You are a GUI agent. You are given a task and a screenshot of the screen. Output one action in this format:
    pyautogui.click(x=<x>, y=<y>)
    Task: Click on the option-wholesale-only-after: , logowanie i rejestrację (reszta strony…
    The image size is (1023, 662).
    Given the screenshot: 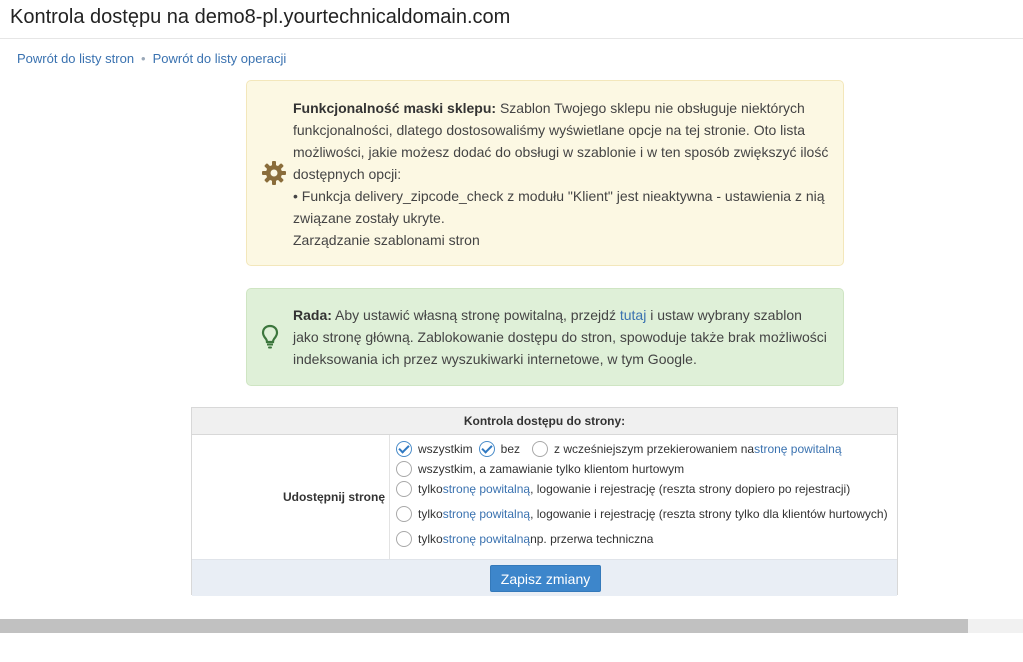 What is the action you would take?
    pyautogui.click(x=708, y=514)
    